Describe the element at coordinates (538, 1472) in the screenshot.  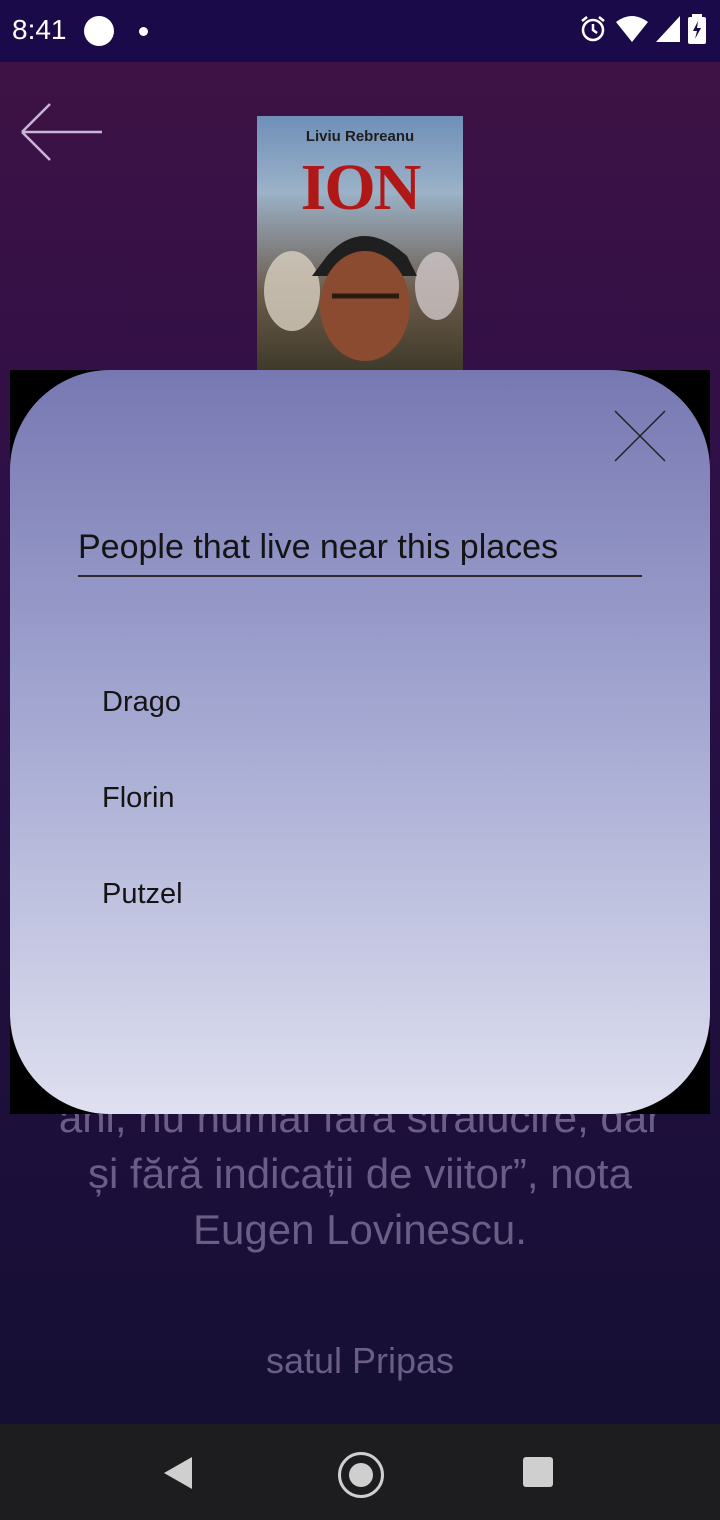
I see `nav-recent-apps-icon` at that location.